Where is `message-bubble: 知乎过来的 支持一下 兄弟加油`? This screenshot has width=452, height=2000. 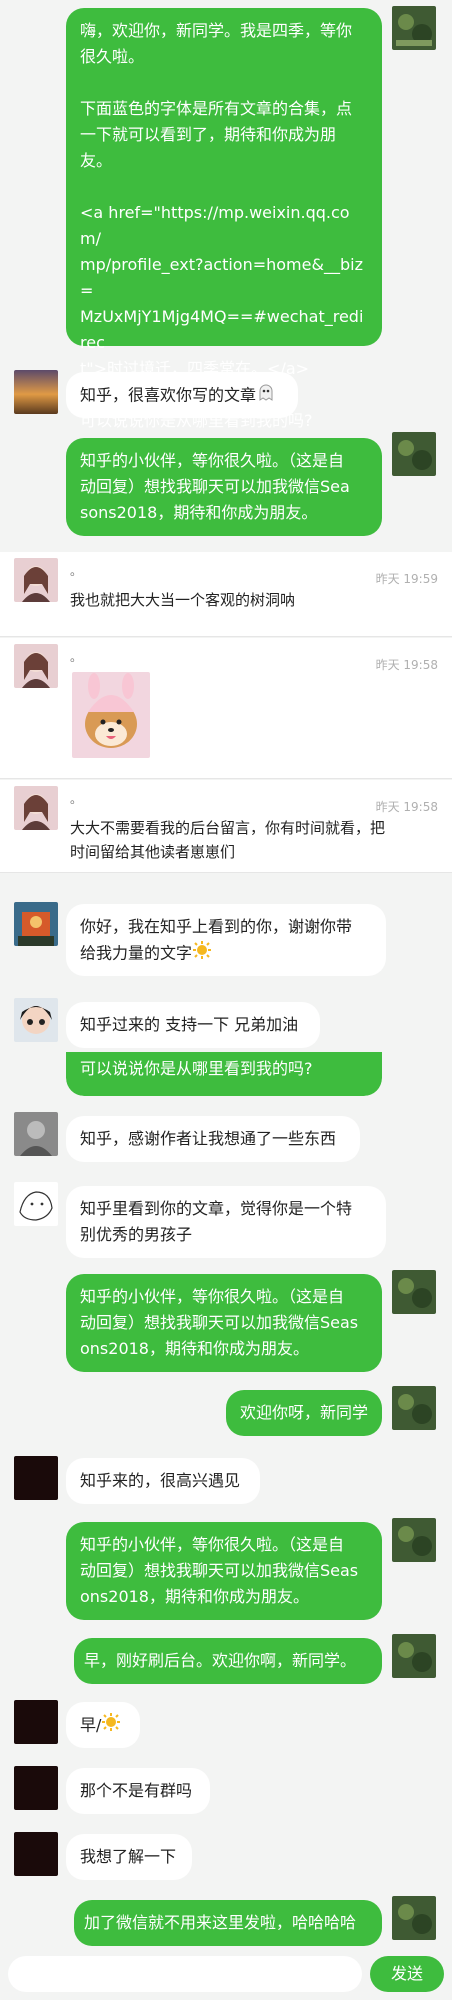
message-bubble: 知乎过来的 支持一下 兄弟加油 is located at coordinates (193, 1025).